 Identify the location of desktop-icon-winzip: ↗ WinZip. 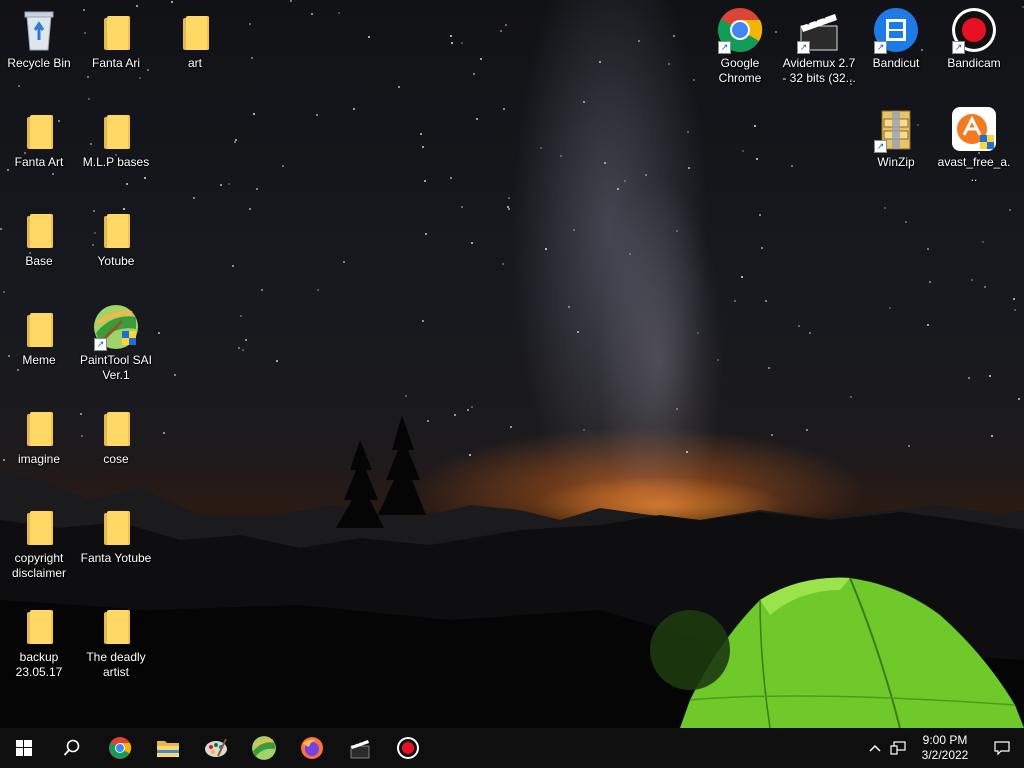
(896, 137).